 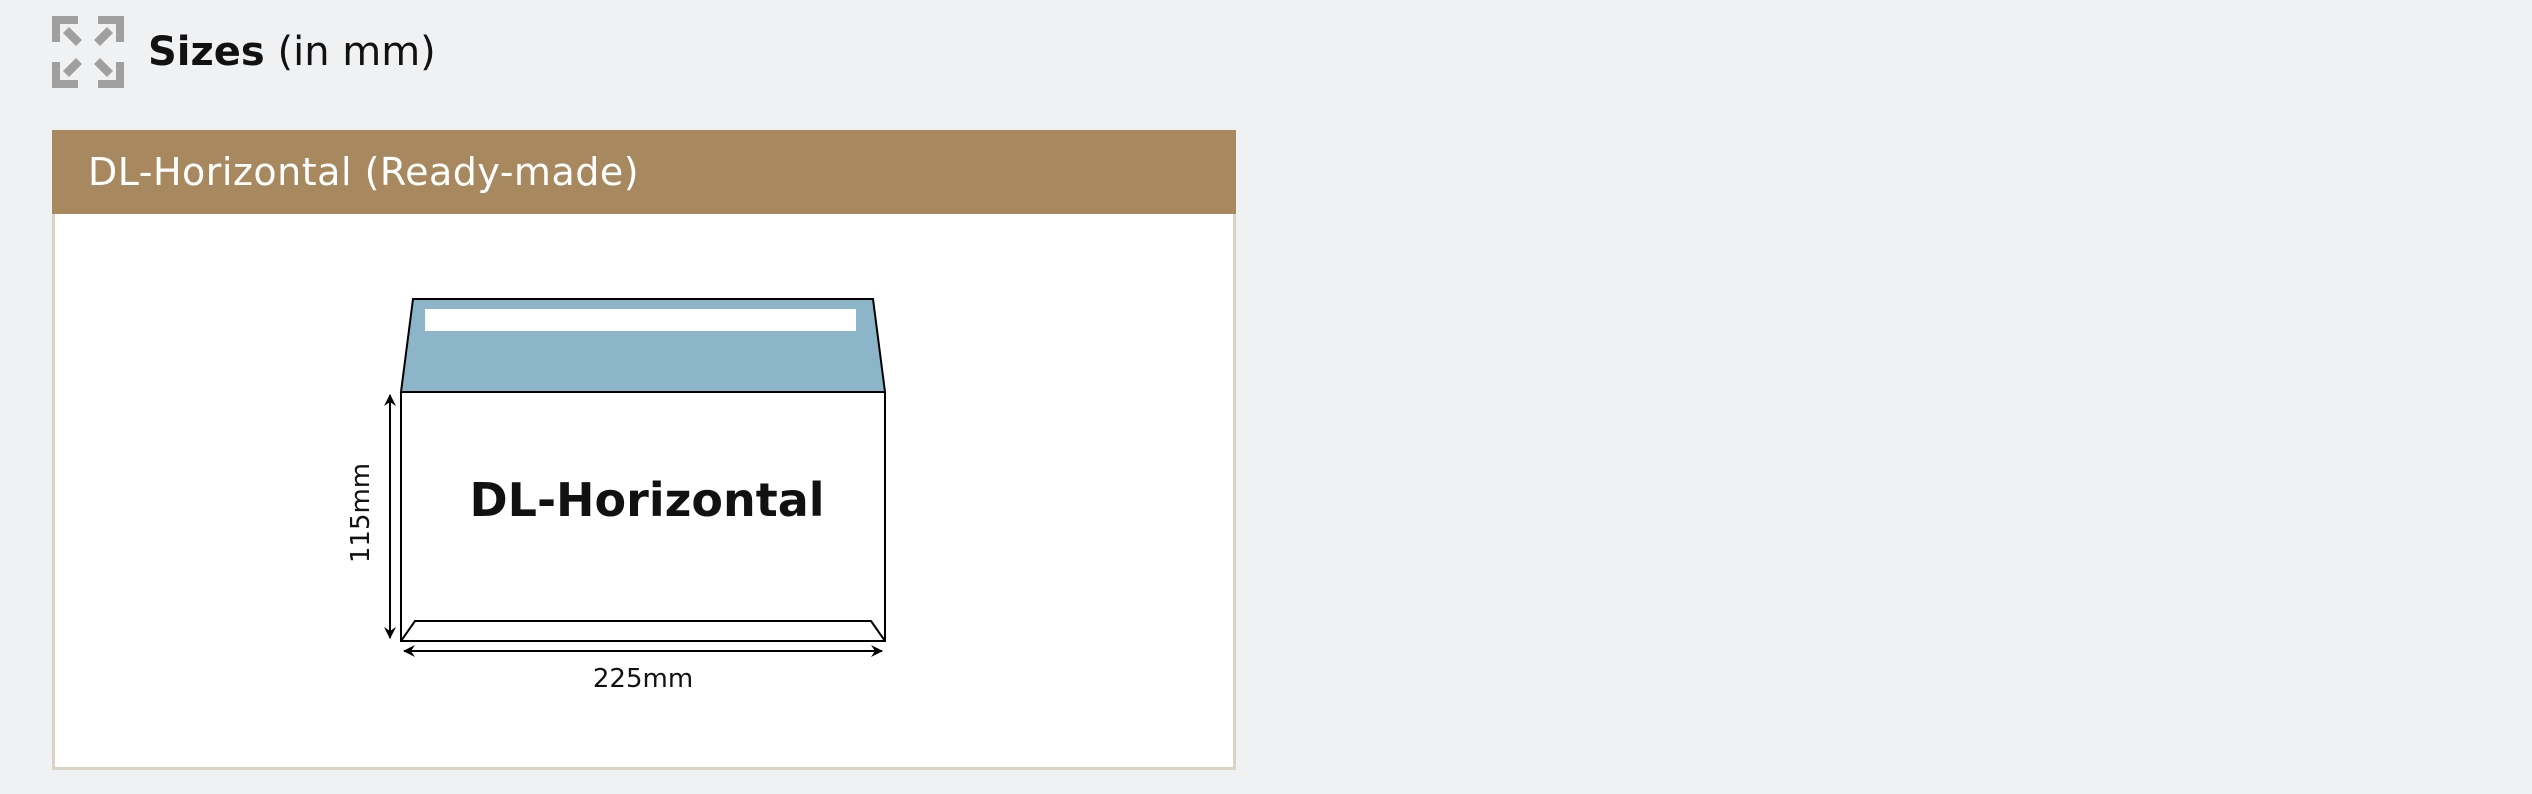 What do you see at coordinates (643, 679) in the screenshot?
I see `width-dimension-label: 225mm` at bounding box center [643, 679].